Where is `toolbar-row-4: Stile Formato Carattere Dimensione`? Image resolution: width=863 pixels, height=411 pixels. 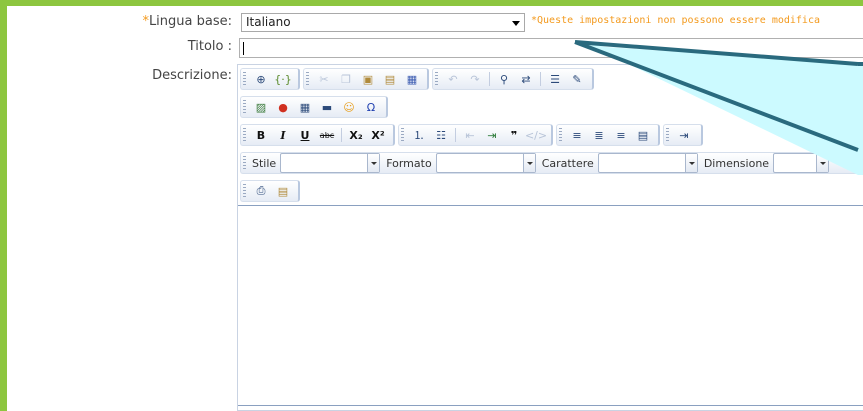 toolbar-row-4: Stile Formato Carattere Dimensione is located at coordinates (551, 163).